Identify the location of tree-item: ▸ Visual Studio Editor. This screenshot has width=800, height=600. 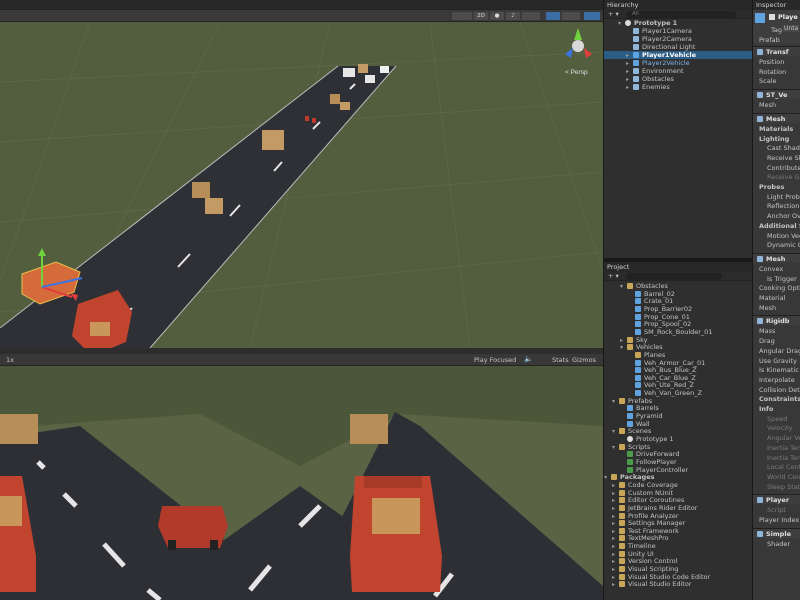
(678, 584).